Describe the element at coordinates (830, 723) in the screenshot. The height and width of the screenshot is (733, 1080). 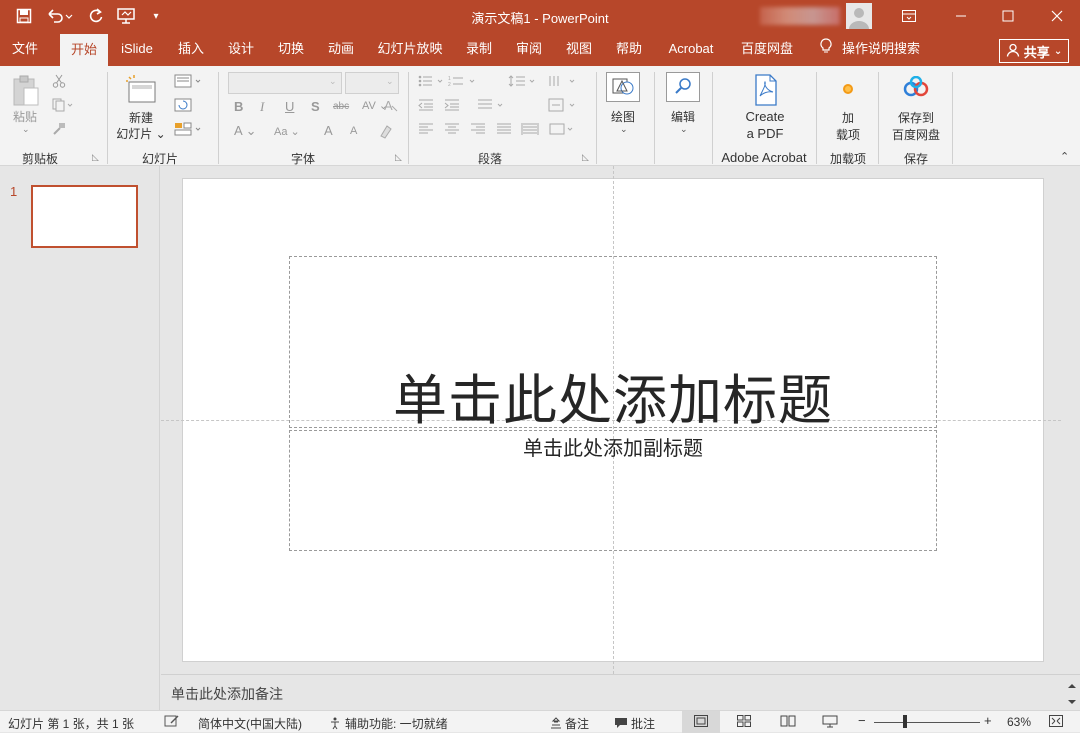
I see `slideshow-icon` at that location.